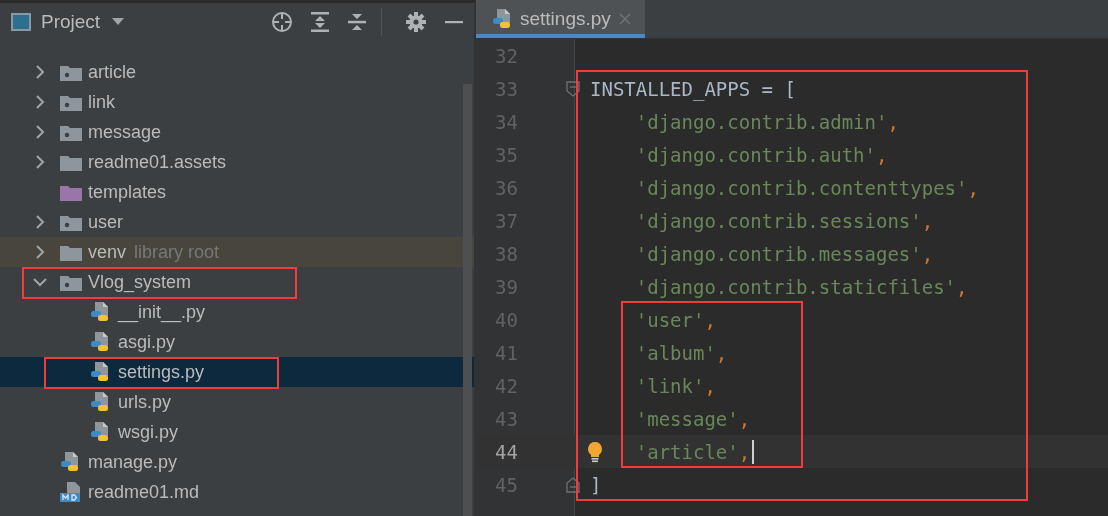  Describe the element at coordinates (237, 312) in the screenshot. I see `tree-item: __init__.py` at that location.